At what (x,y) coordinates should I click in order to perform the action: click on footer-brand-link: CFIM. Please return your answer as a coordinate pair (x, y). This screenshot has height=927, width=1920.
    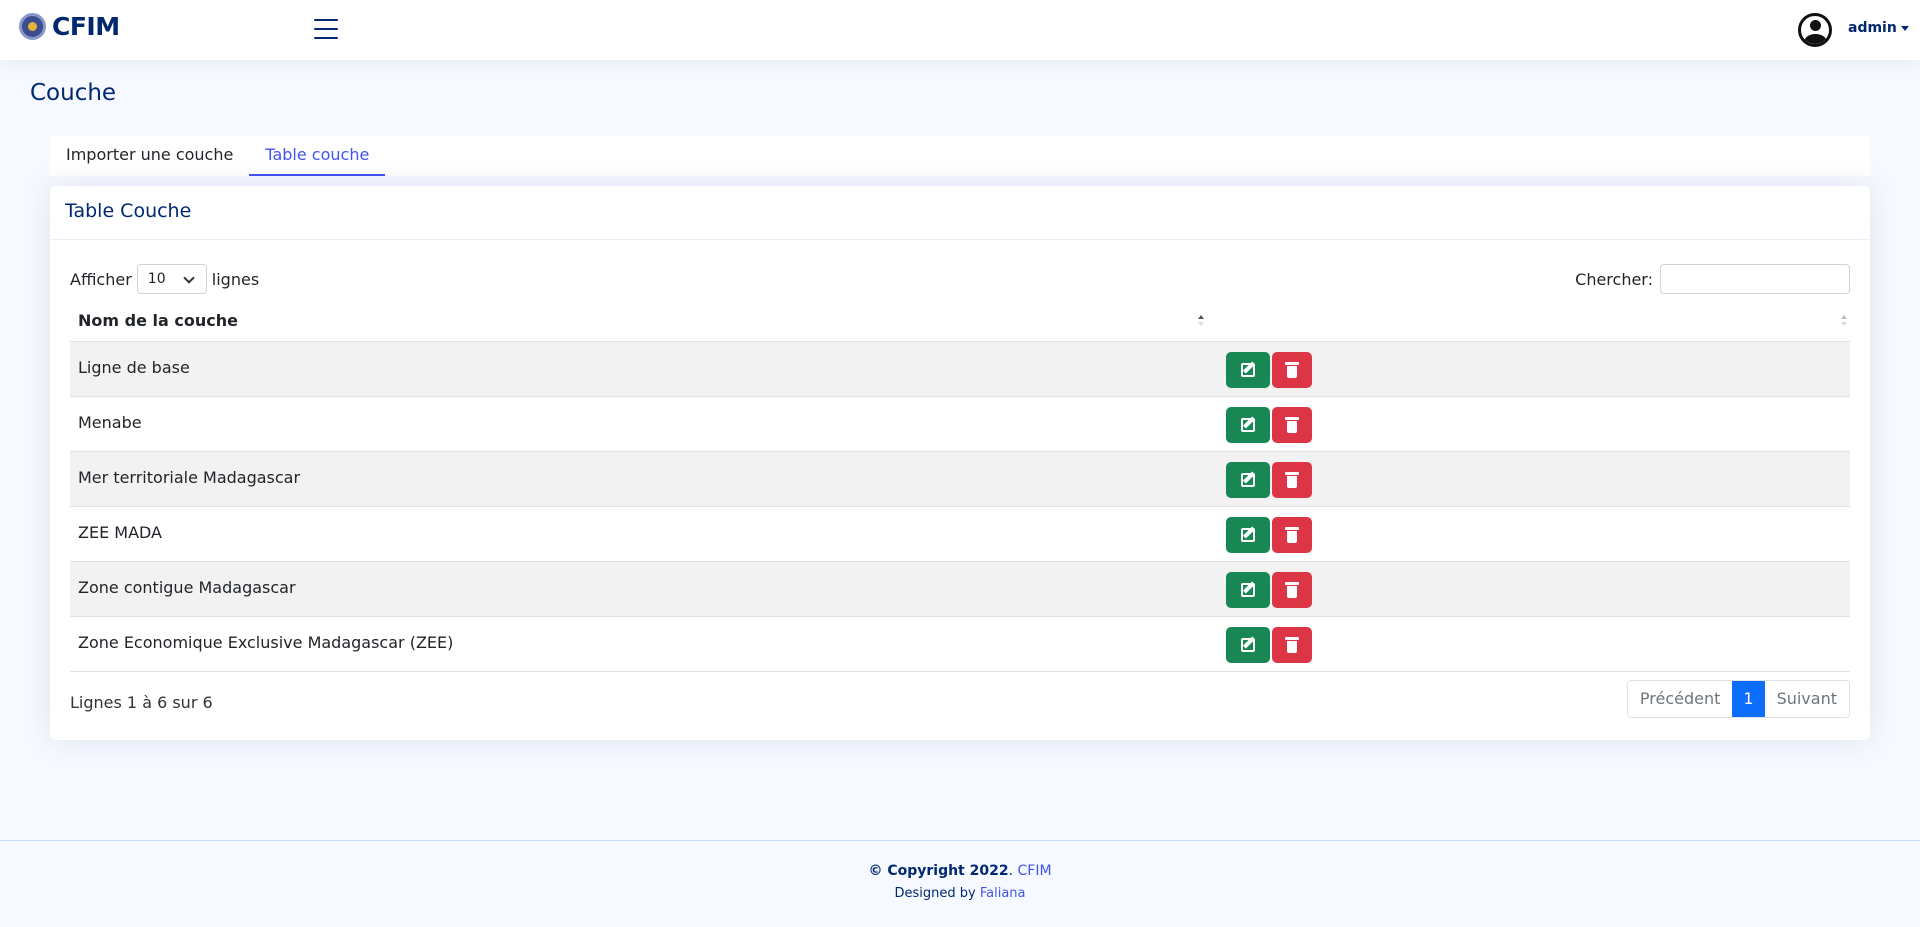
    Looking at the image, I should click on (1035, 871).